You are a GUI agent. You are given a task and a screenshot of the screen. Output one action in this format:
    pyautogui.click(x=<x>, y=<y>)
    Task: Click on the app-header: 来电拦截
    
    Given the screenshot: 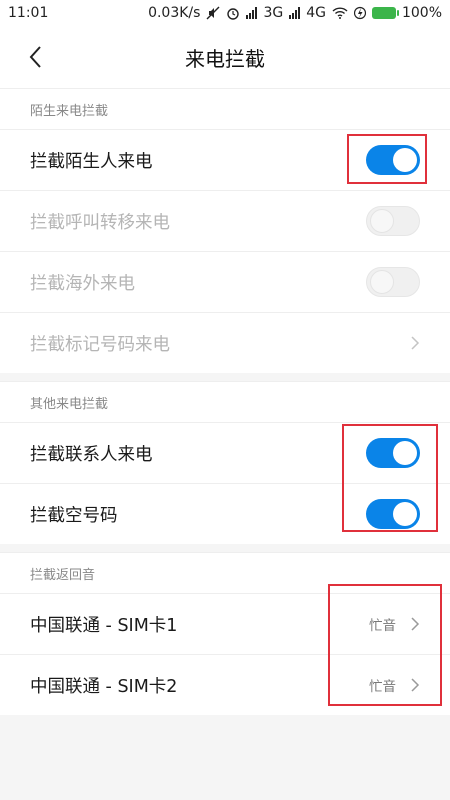 What is the action you would take?
    pyautogui.click(x=225, y=57)
    